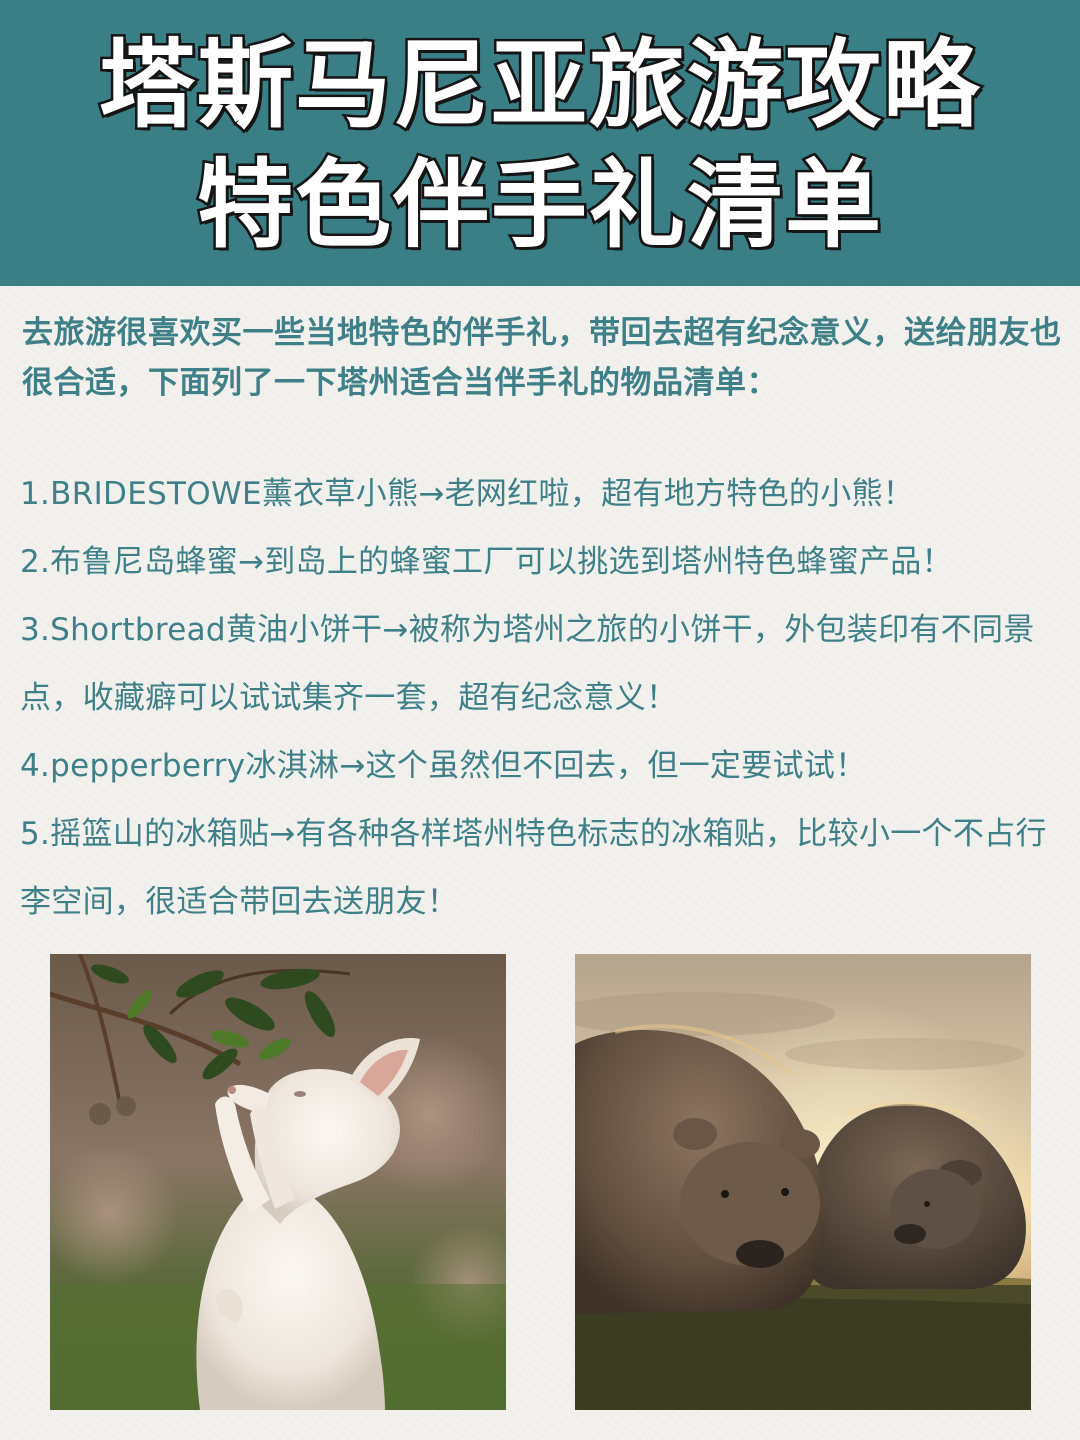  What do you see at coordinates (443, 766) in the screenshot?
I see `list-item-4: 4.pepperberry冰淇淋→这个虽然但不回去，但一定要试试！` at bounding box center [443, 766].